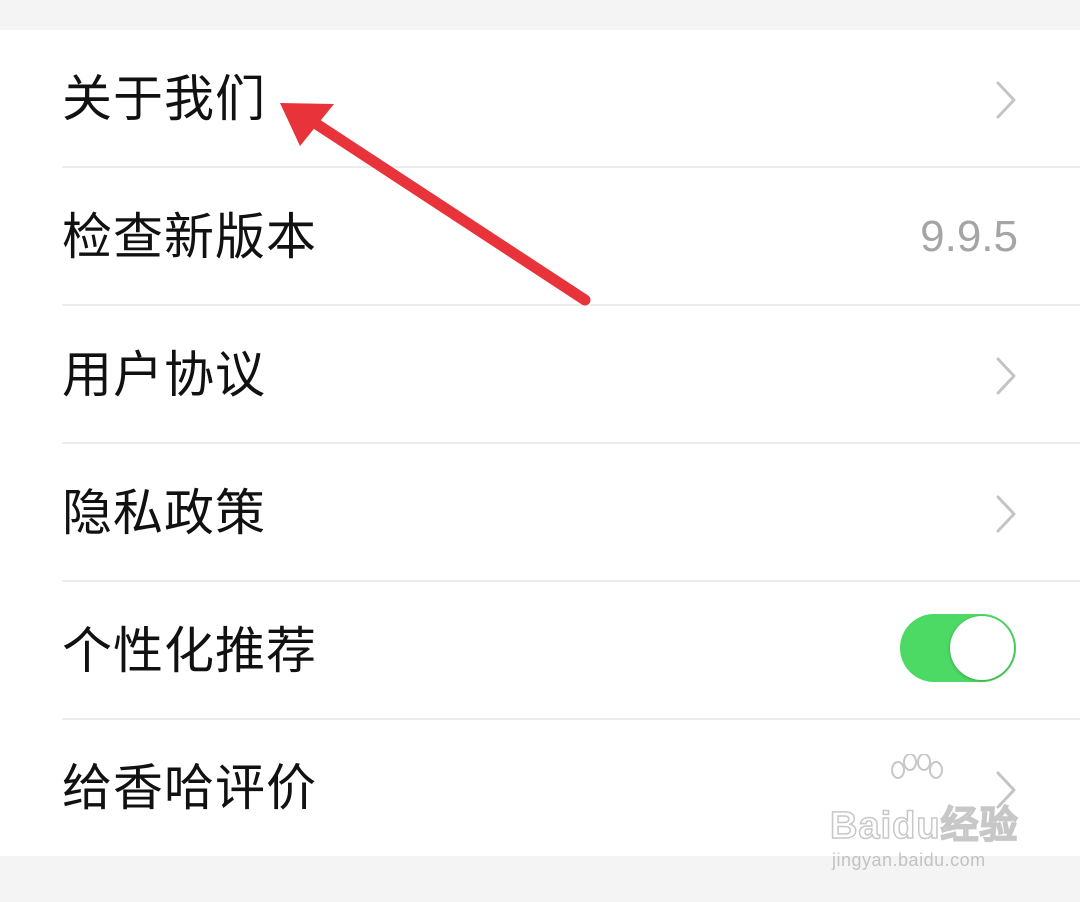 The width and height of the screenshot is (1080, 902). What do you see at coordinates (982, 648) in the screenshot?
I see `toggle-knob` at bounding box center [982, 648].